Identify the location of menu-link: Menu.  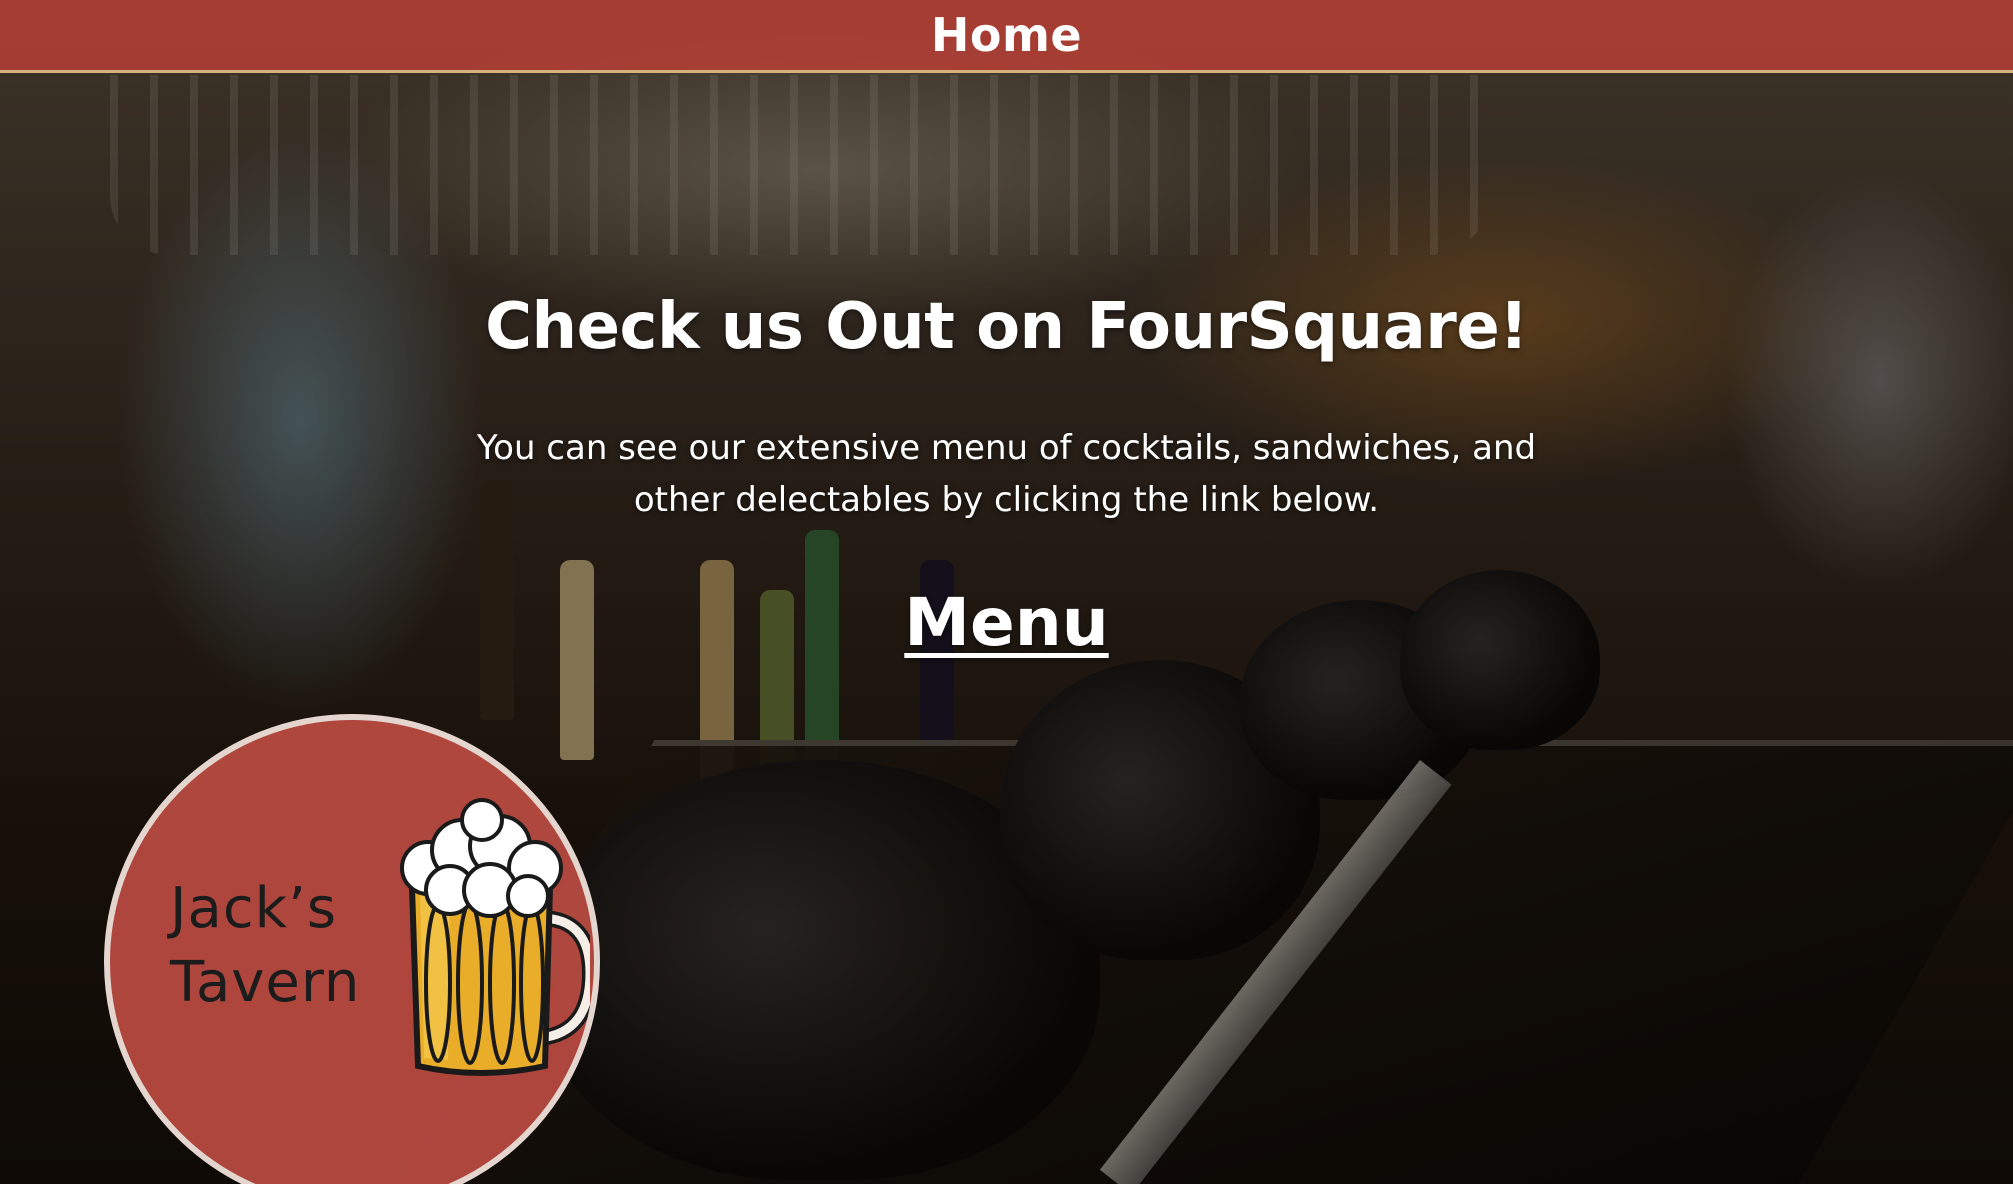
(1006, 622).